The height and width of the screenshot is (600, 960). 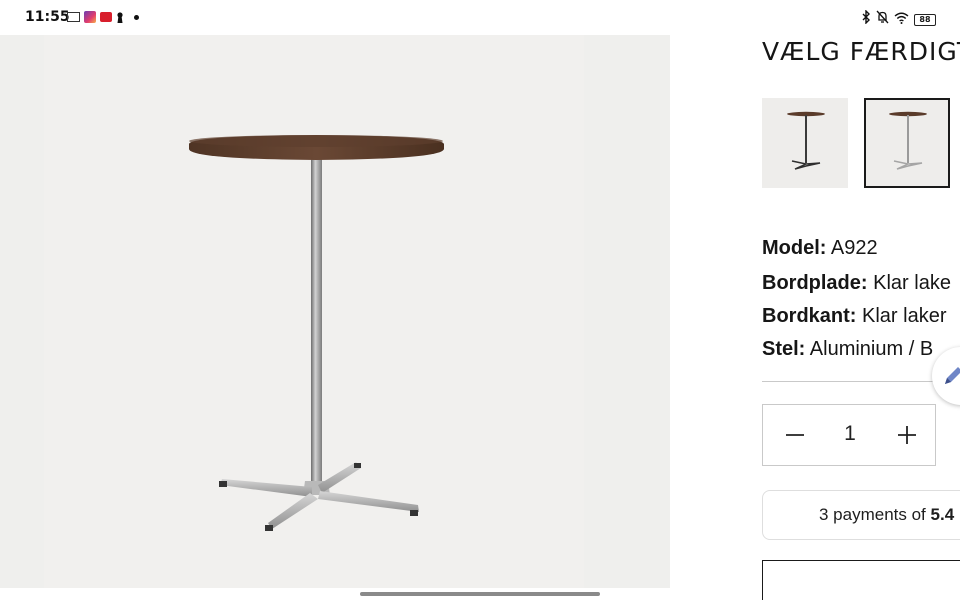 I want to click on spec-edge: Bordkant: Klar laker, so click(x=854, y=316).